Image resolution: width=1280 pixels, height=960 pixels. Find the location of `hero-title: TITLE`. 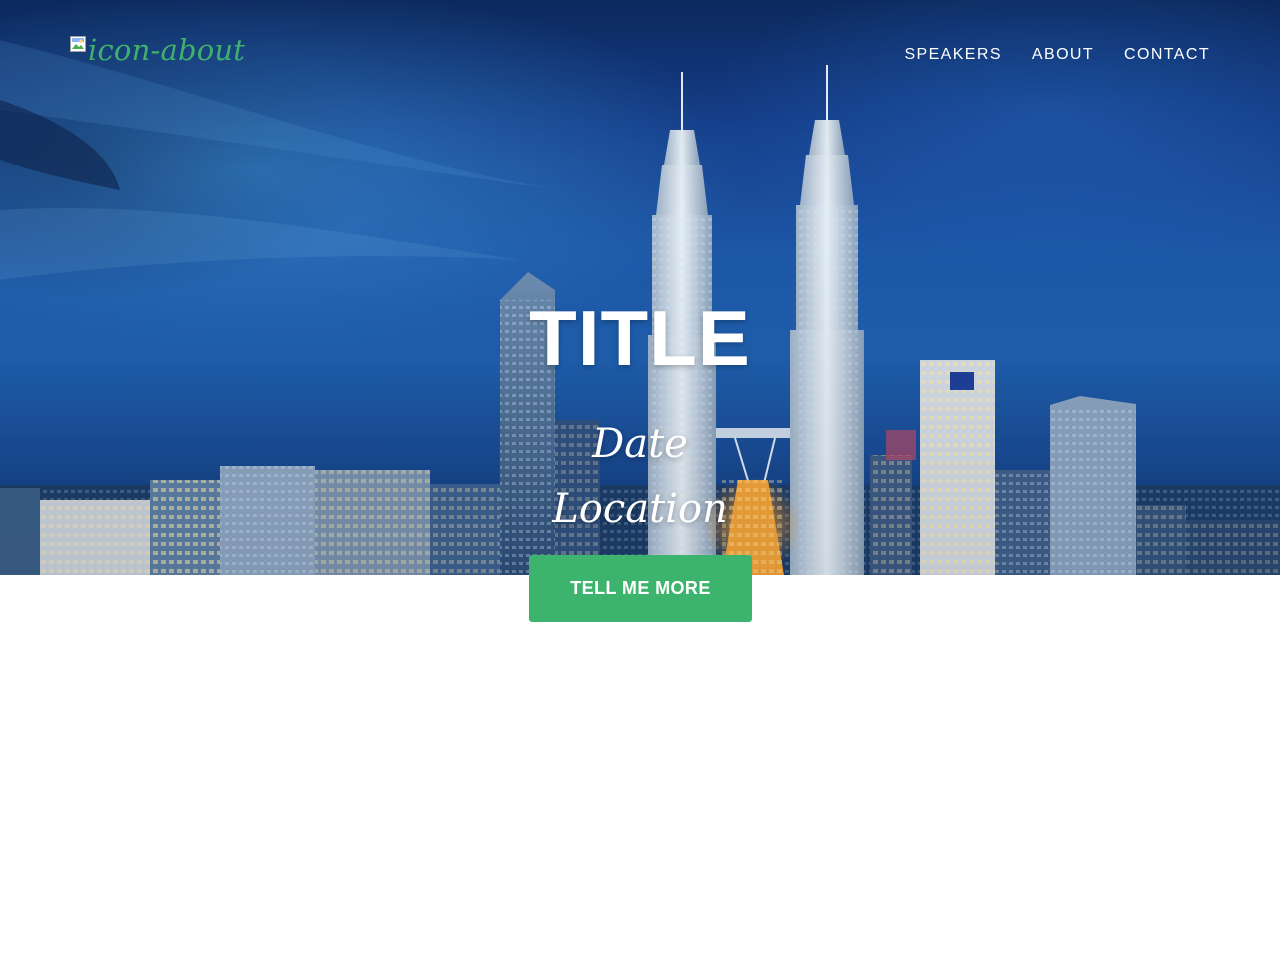

hero-title: TITLE is located at coordinates (640, 338).